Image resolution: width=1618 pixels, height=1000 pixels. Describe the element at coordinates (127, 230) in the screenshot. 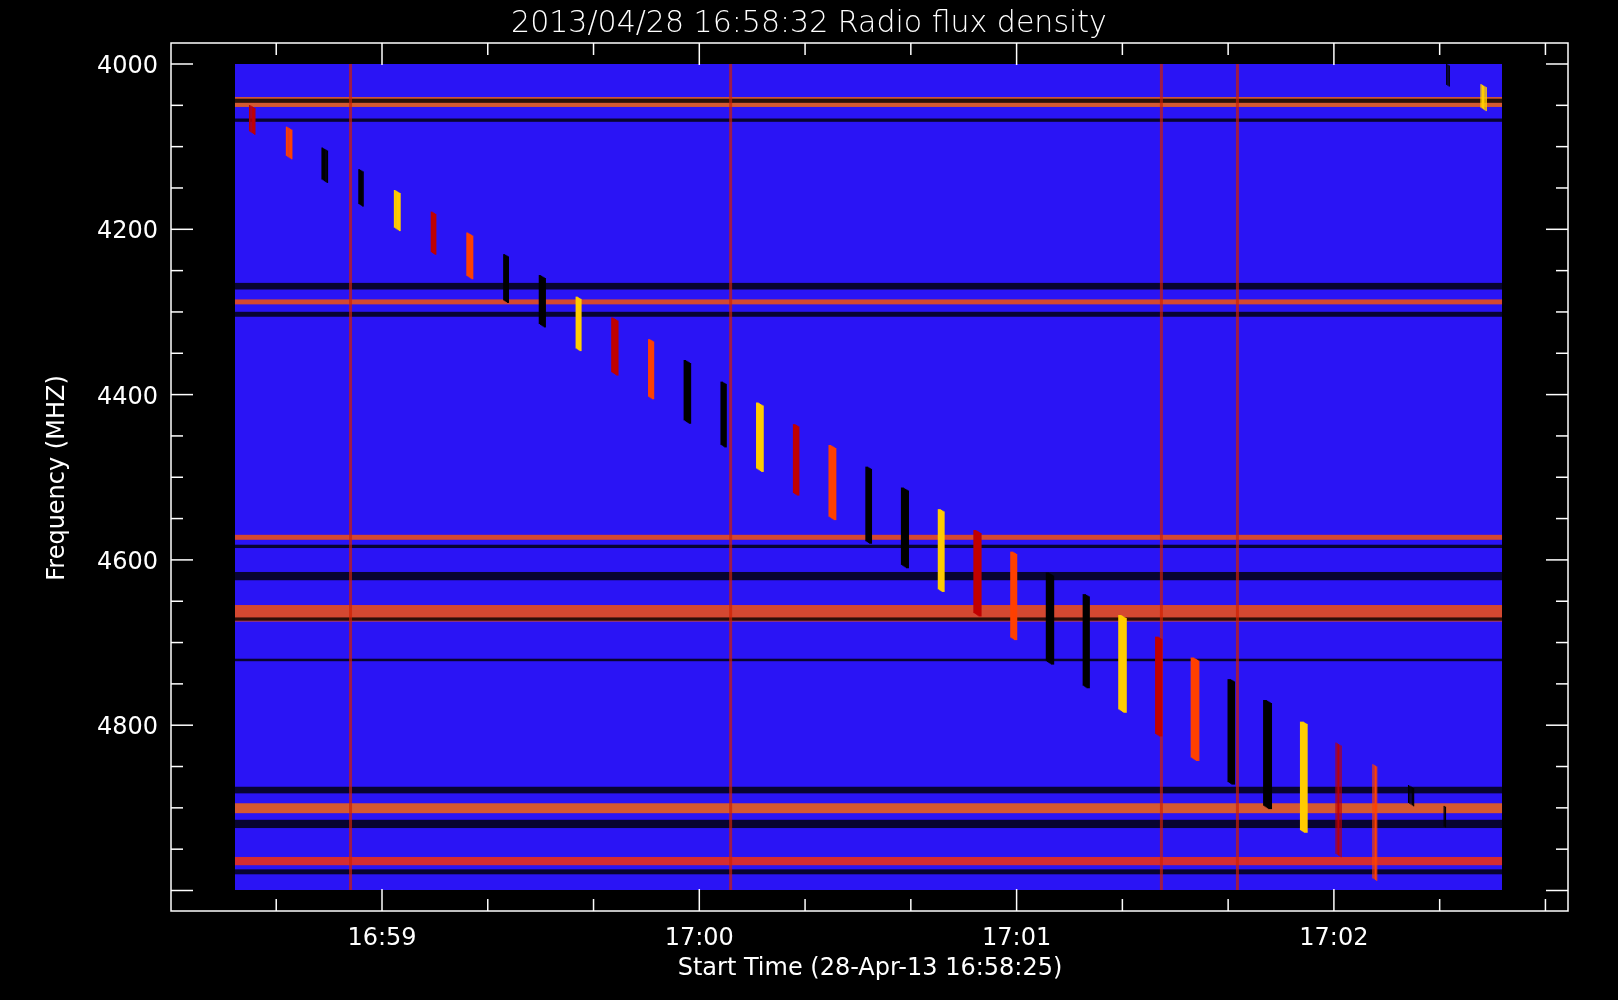

I see `y-tick-label: 4200` at that location.